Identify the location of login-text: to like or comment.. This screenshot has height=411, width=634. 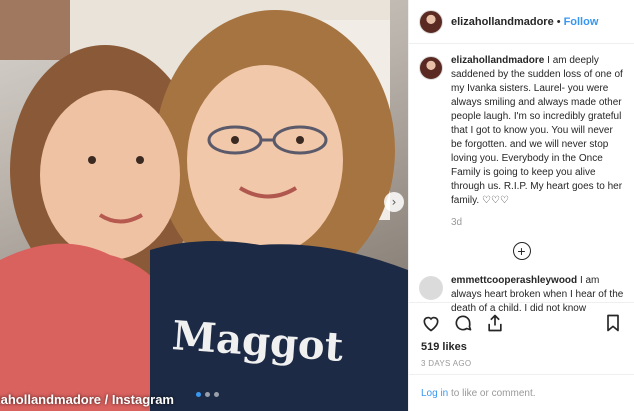
(493, 393).